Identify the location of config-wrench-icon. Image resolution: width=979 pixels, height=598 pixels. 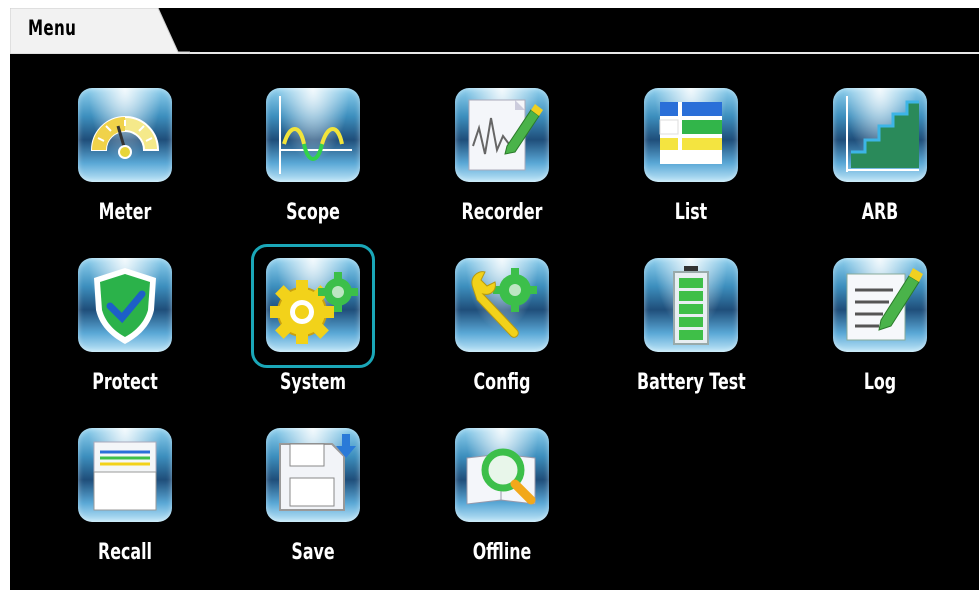
(502, 305).